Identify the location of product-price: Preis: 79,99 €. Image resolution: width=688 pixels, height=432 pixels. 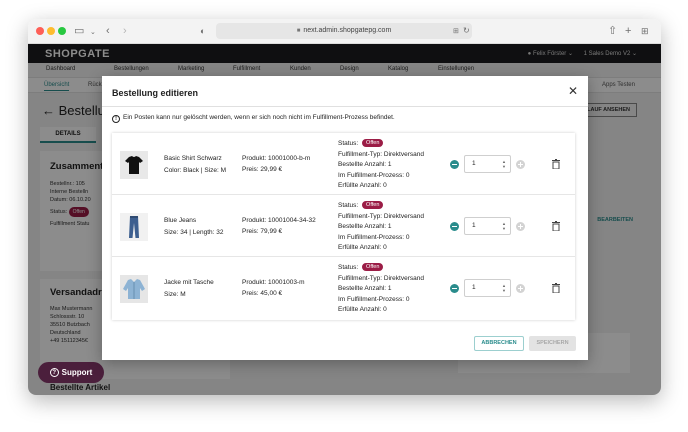
(262, 231).